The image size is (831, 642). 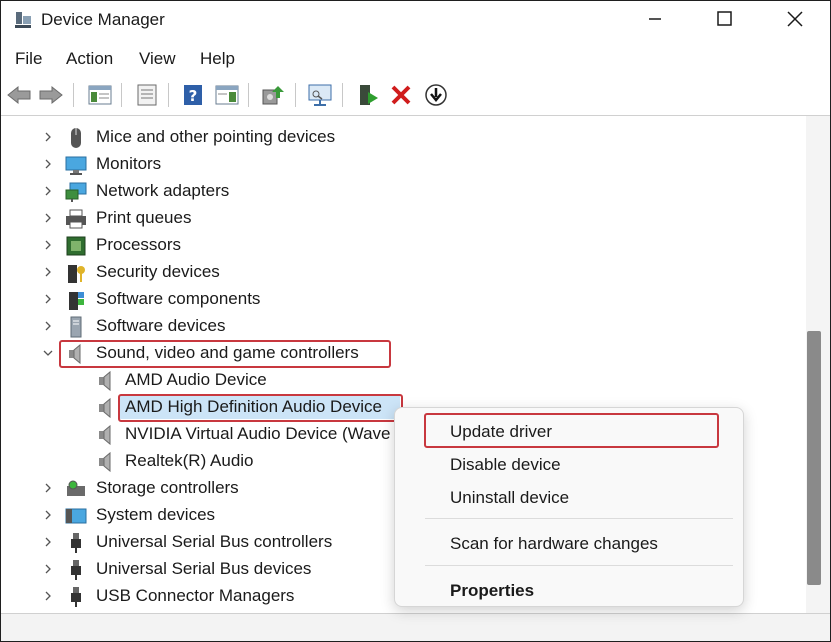 What do you see at coordinates (48, 353) in the screenshot?
I see `chevron-down-icon` at bounding box center [48, 353].